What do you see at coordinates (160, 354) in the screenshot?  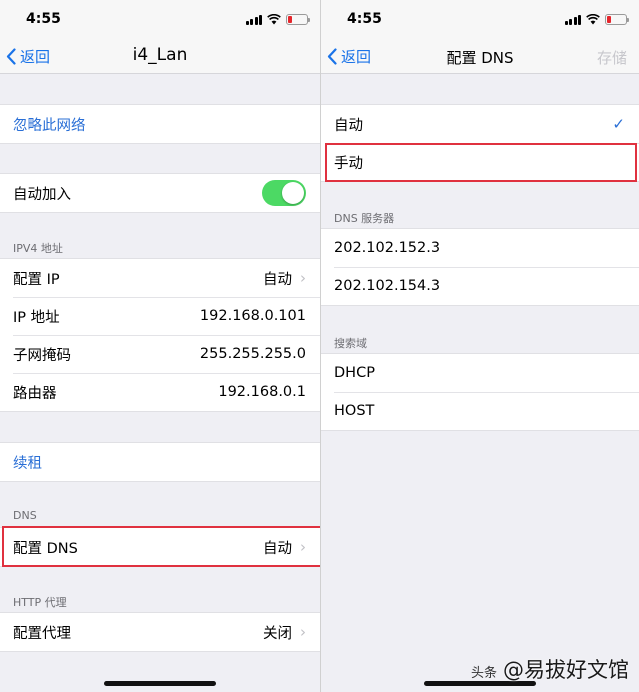 I see `subnet-mask-row: 子网掩码 255.255.255.0` at bounding box center [160, 354].